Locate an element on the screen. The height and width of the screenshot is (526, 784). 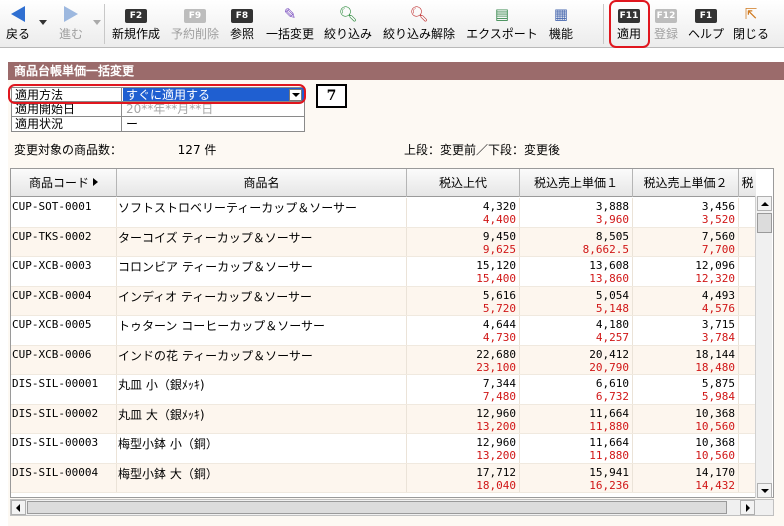
price-after: 5,148 is located at coordinates (612, 308).